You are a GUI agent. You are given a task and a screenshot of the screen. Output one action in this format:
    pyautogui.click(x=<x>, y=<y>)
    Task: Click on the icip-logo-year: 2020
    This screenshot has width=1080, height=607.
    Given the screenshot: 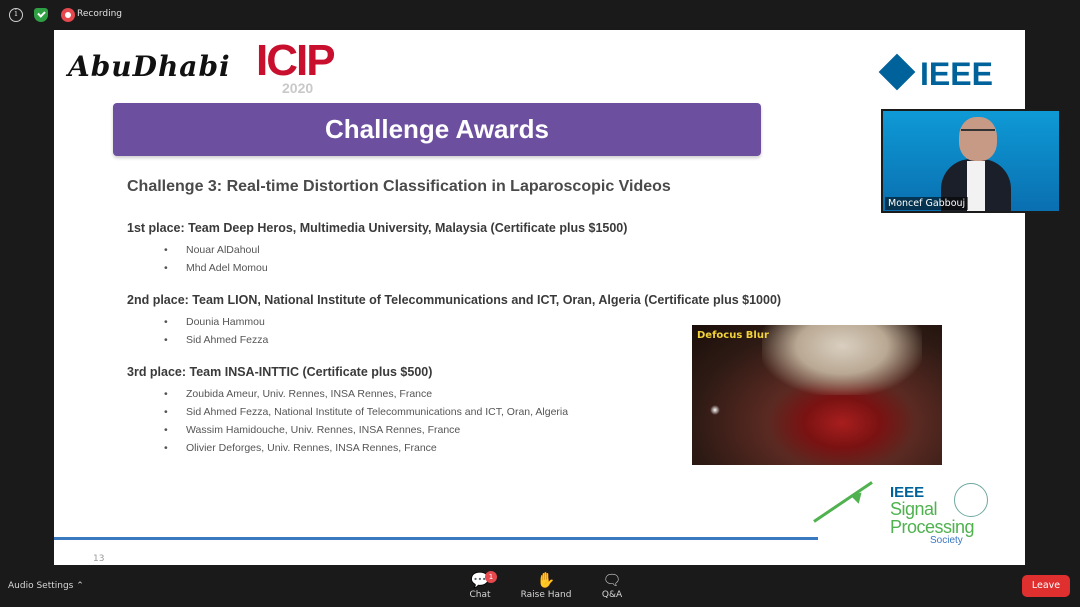 What is the action you would take?
    pyautogui.click(x=298, y=88)
    